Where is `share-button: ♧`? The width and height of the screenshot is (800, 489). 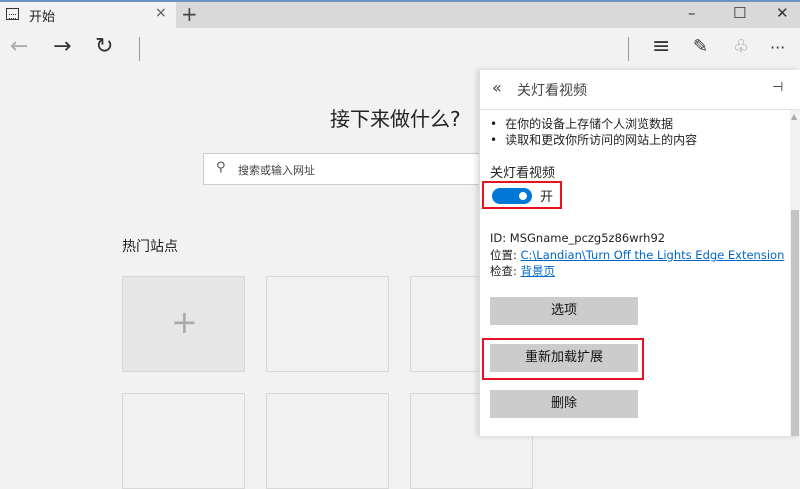 share-button: ♧ is located at coordinates (741, 46).